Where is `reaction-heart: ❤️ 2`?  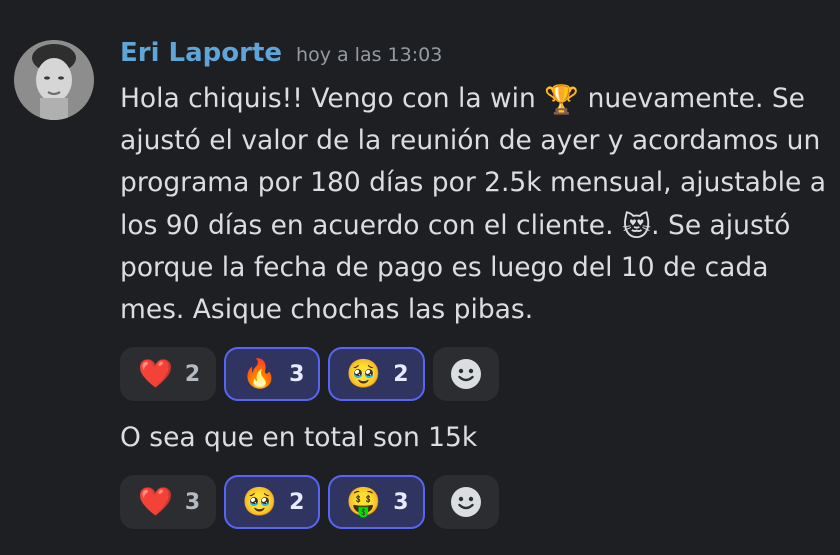 reaction-heart: ❤️ 2 is located at coordinates (168, 374).